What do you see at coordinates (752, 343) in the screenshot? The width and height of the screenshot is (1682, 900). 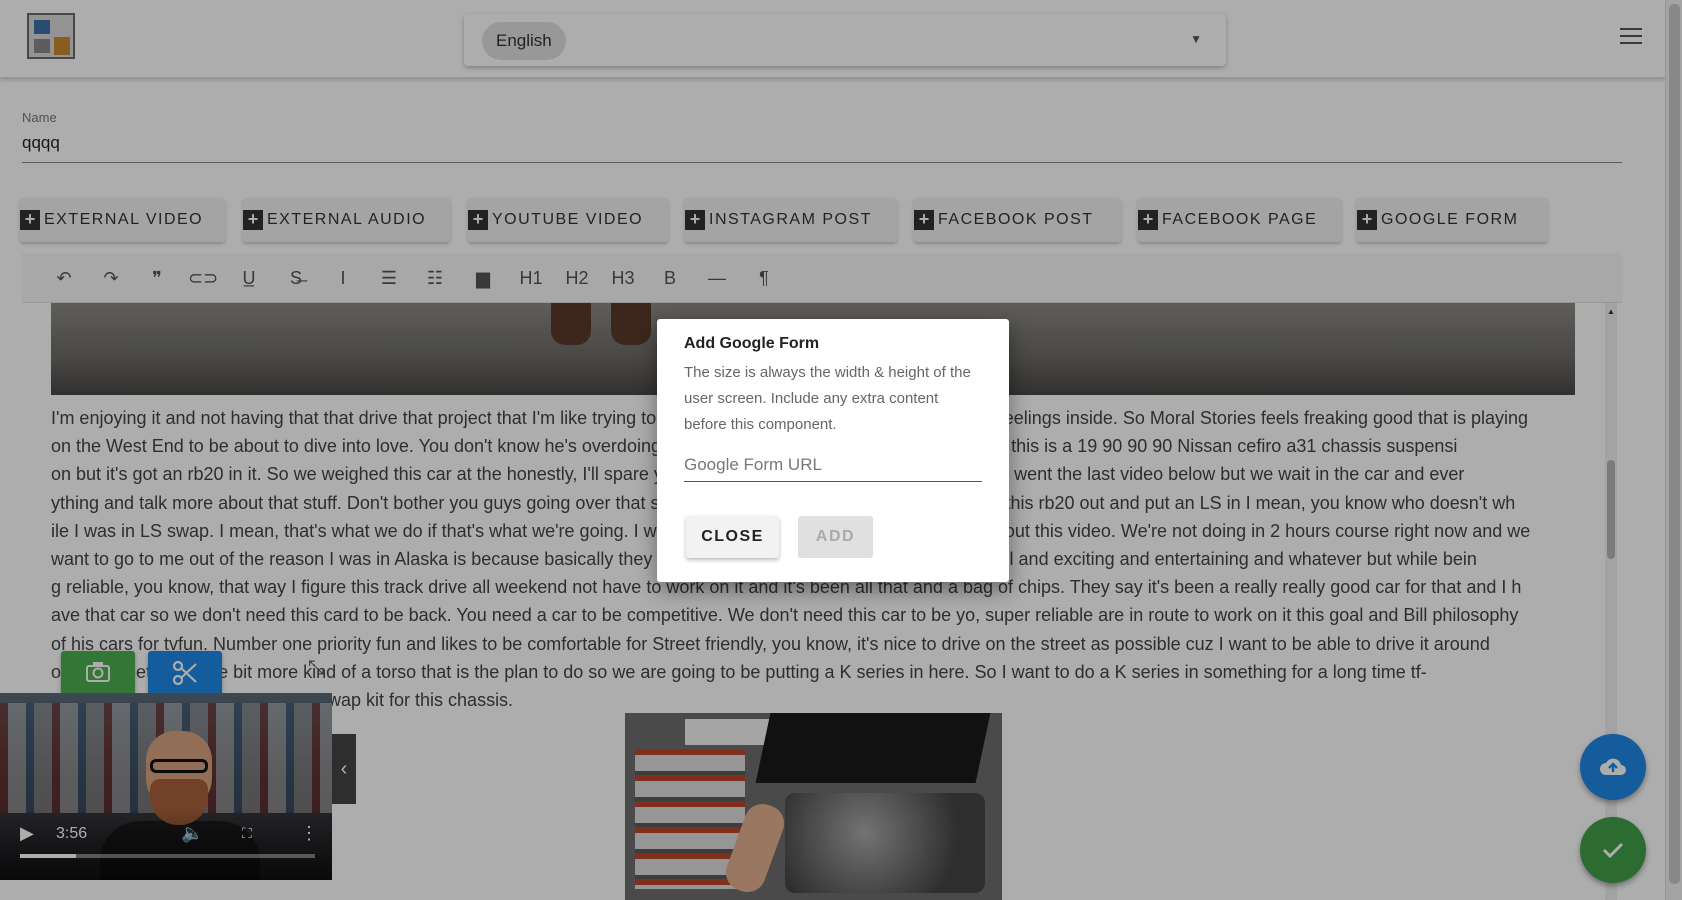 I see `dialog-title: Add Google Form` at bounding box center [752, 343].